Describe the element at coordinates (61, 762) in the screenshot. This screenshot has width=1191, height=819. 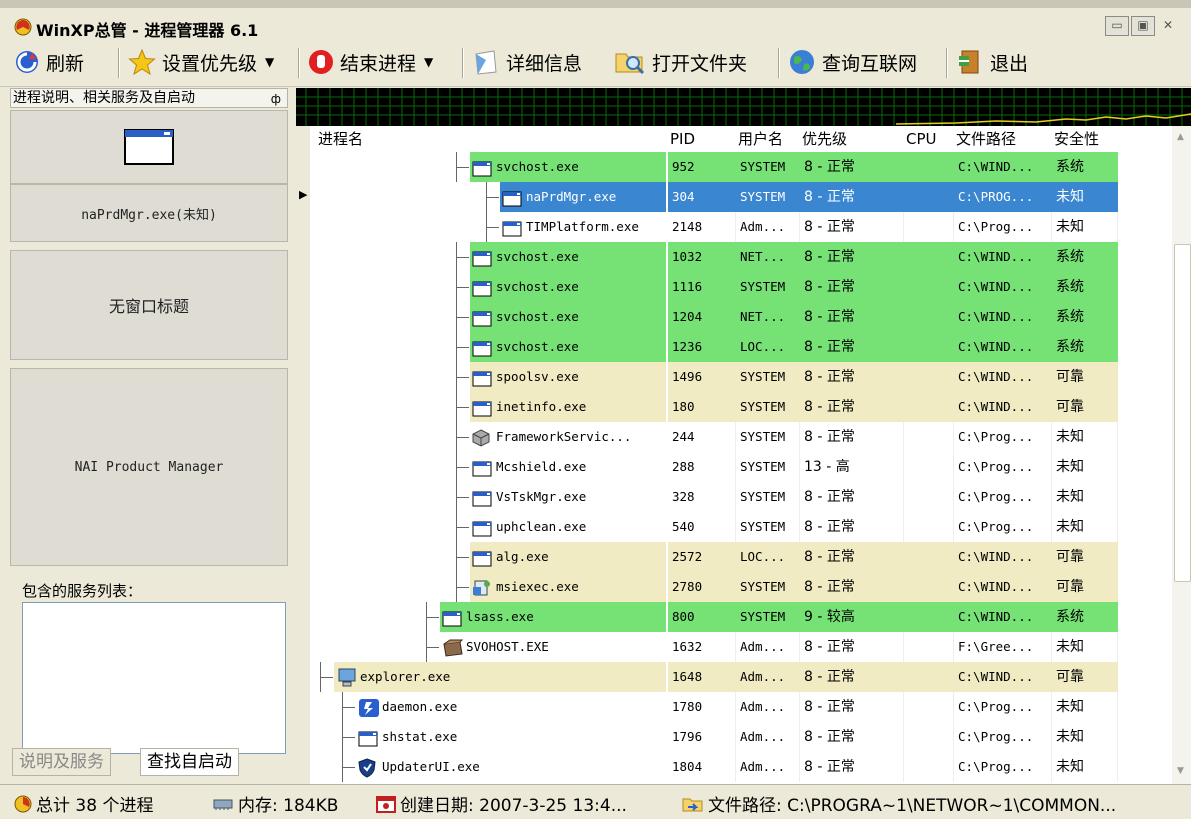
I see `tab-description-services: 说明及服务` at that location.